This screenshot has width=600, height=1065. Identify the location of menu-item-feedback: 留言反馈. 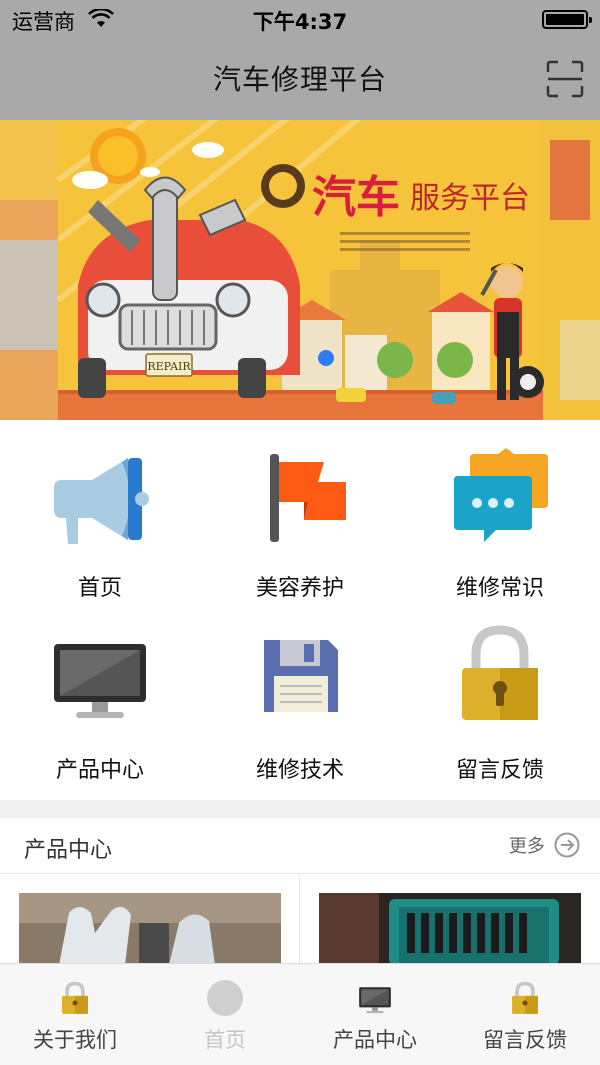
(500, 705).